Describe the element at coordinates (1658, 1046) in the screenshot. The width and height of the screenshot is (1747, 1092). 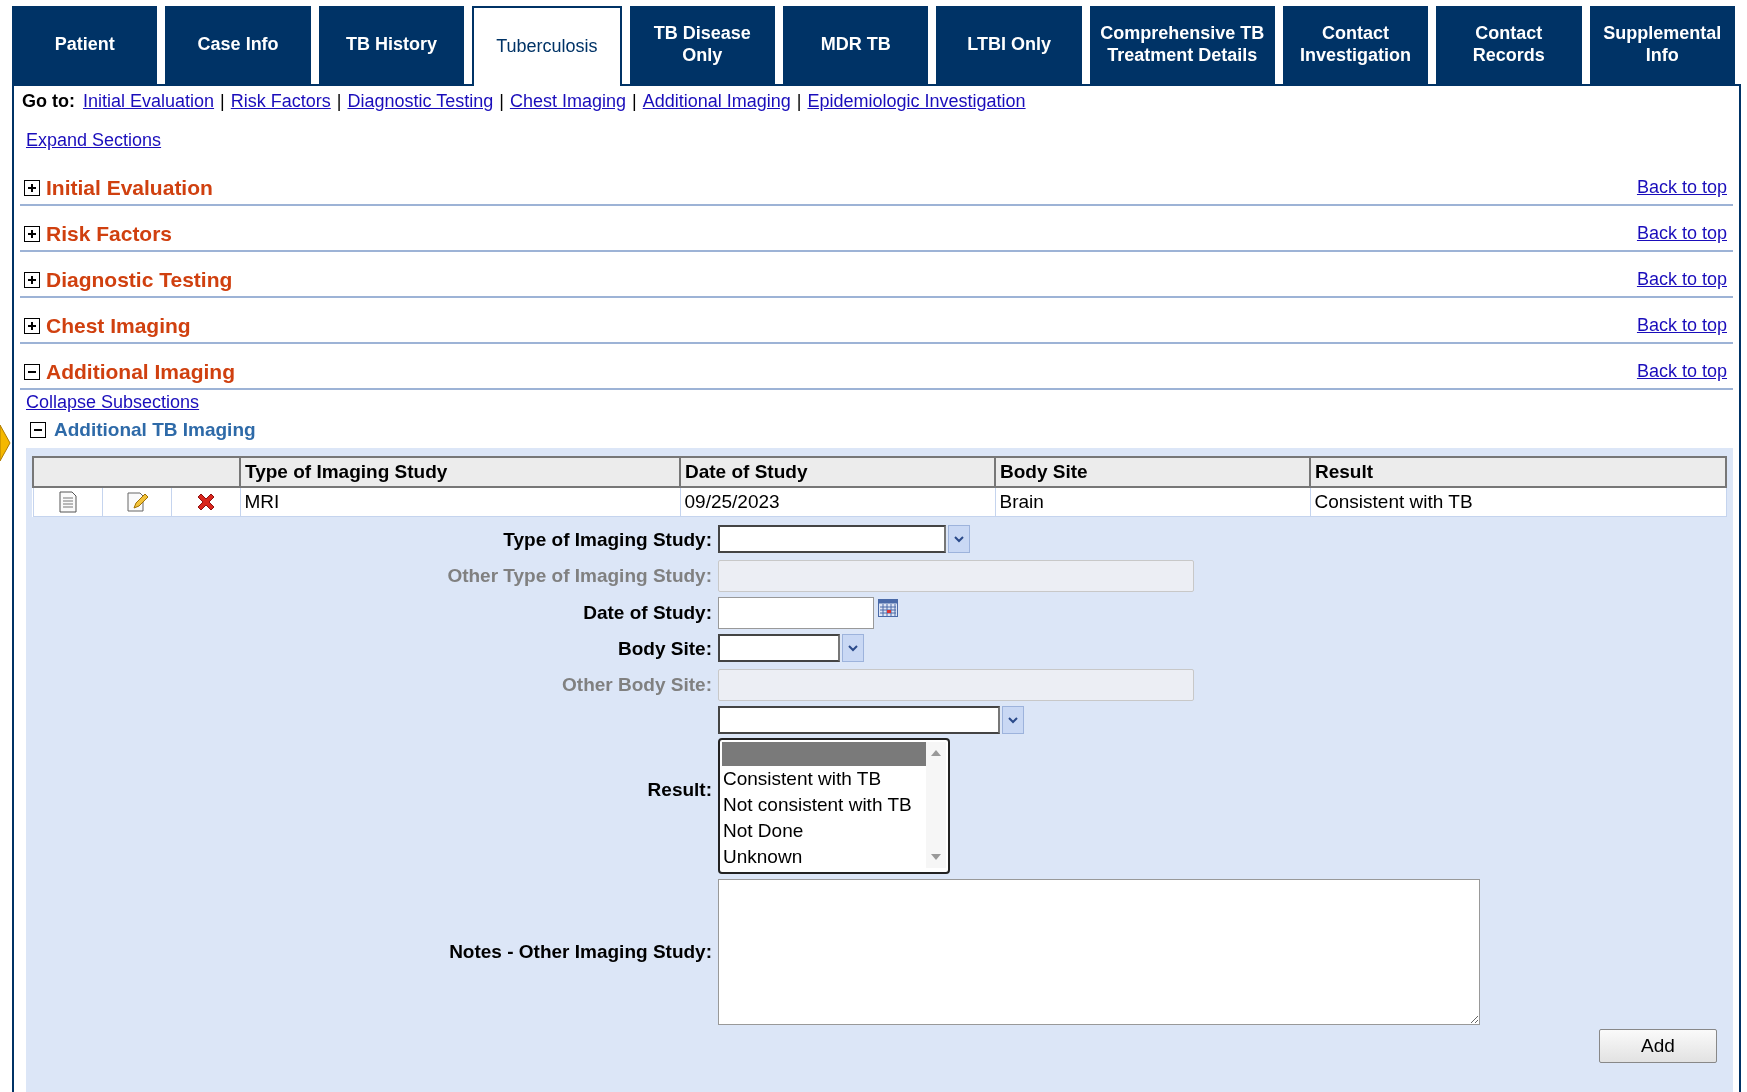
I see `add-button: Add` at that location.